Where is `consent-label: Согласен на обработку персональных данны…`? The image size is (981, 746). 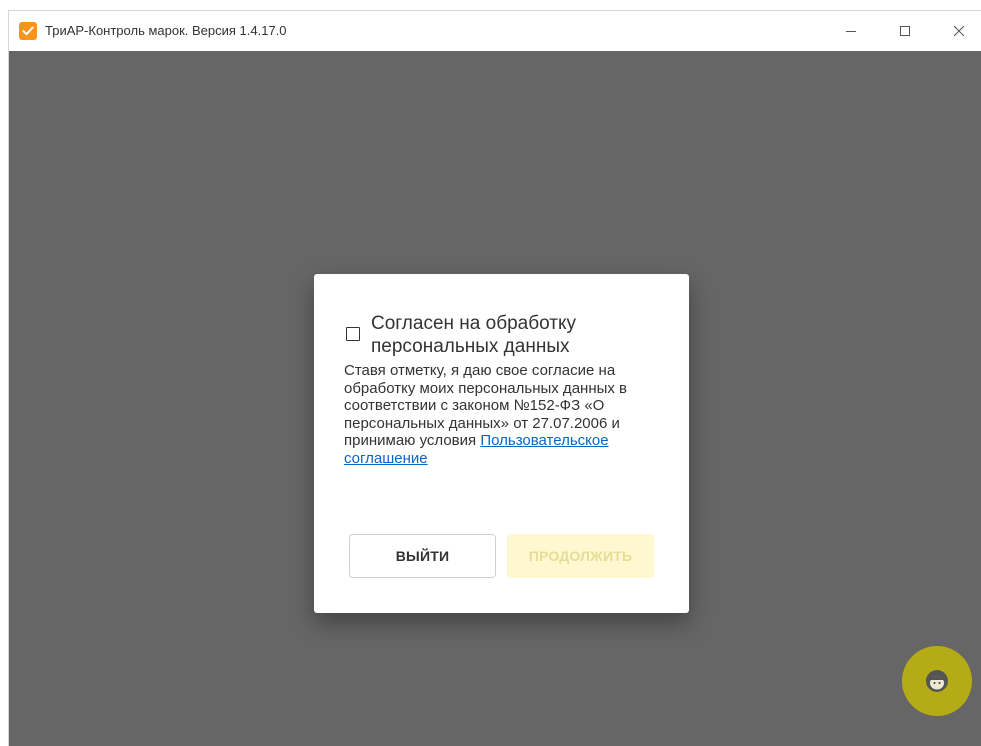
consent-label: Согласен на обработку персональных данны… is located at coordinates (511, 335).